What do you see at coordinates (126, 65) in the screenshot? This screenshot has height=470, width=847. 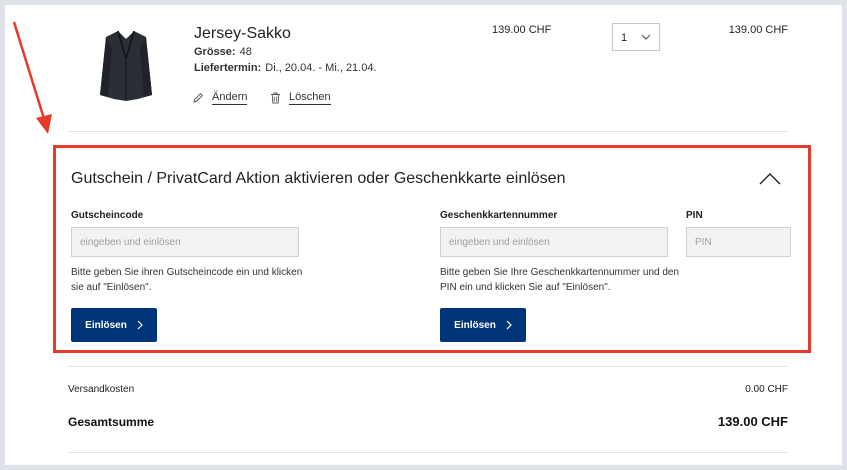 I see `product-image` at bounding box center [126, 65].